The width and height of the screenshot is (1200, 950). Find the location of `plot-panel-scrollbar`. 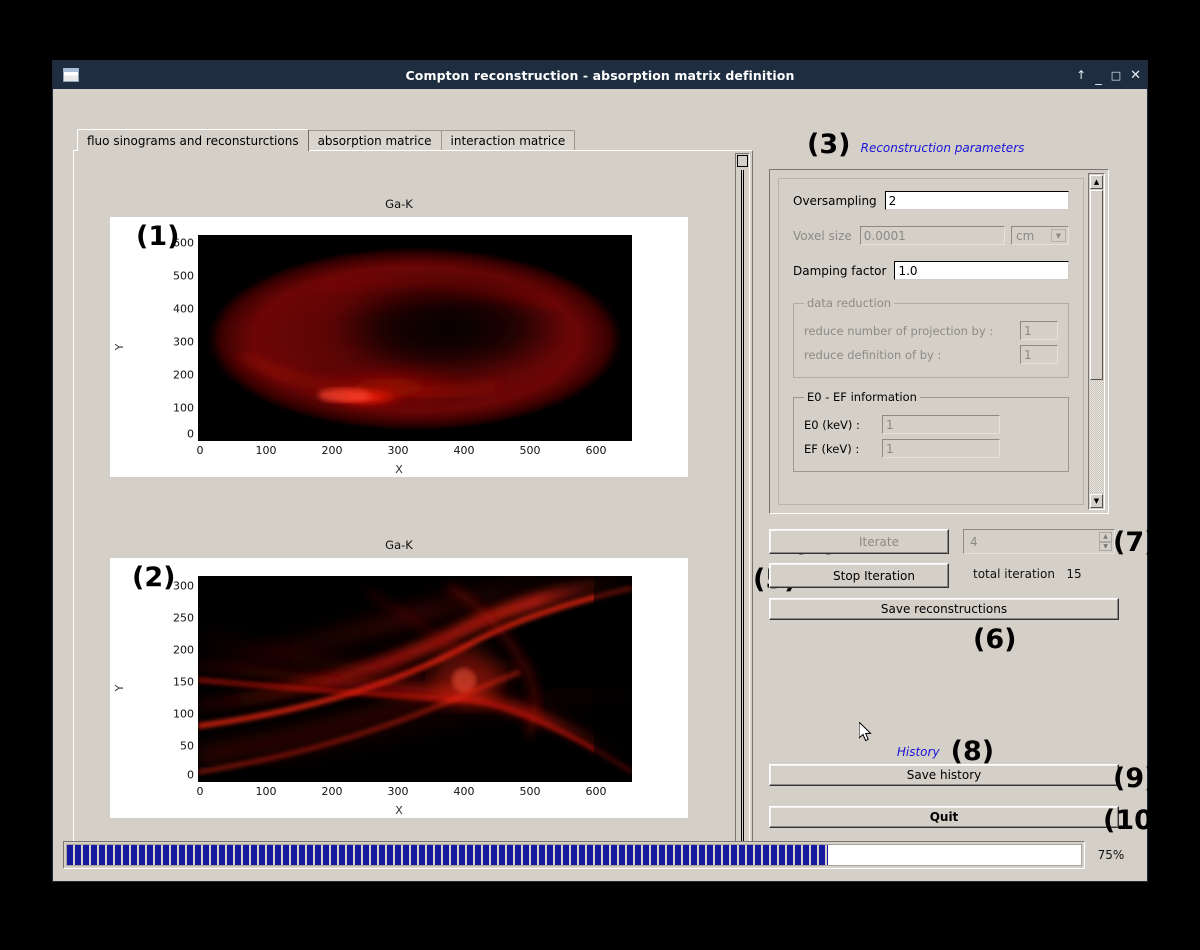

plot-panel-scrollbar is located at coordinates (742, 507).